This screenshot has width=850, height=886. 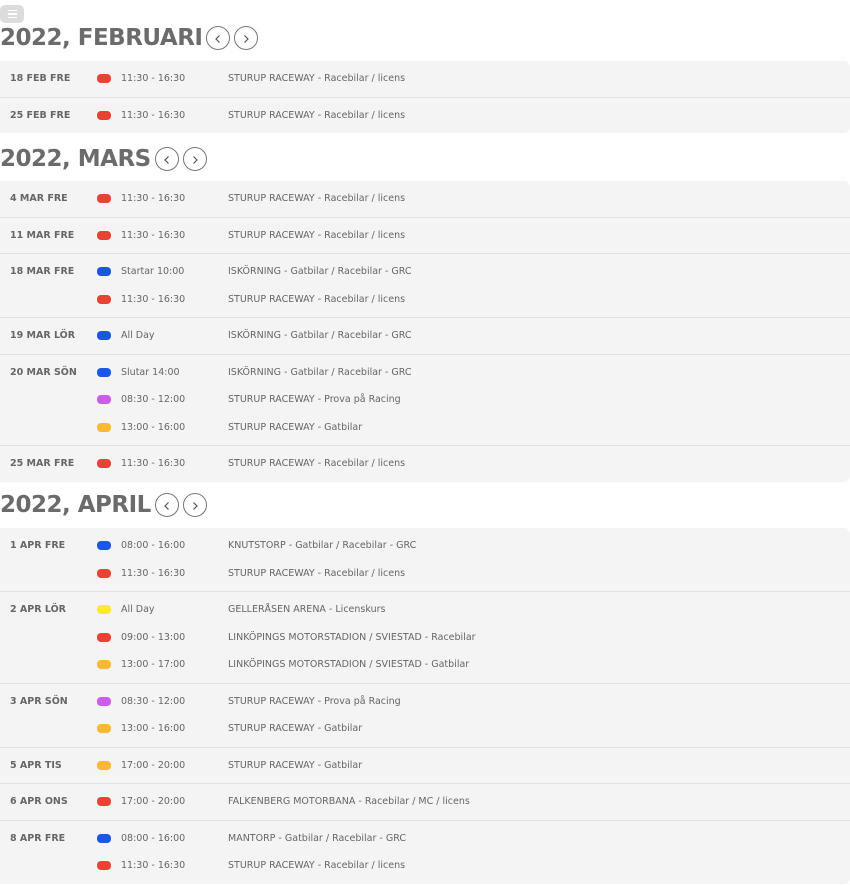 I want to click on chevron-right-icon, so click(x=246, y=38).